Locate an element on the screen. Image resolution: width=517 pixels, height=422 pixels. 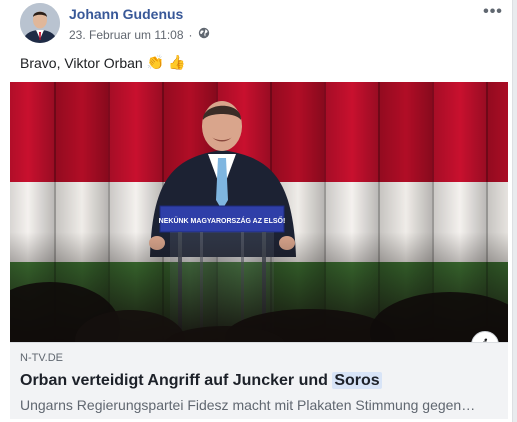
link-title-text: Orban verteidigt Angriff auf Juncker und is located at coordinates (176, 380).